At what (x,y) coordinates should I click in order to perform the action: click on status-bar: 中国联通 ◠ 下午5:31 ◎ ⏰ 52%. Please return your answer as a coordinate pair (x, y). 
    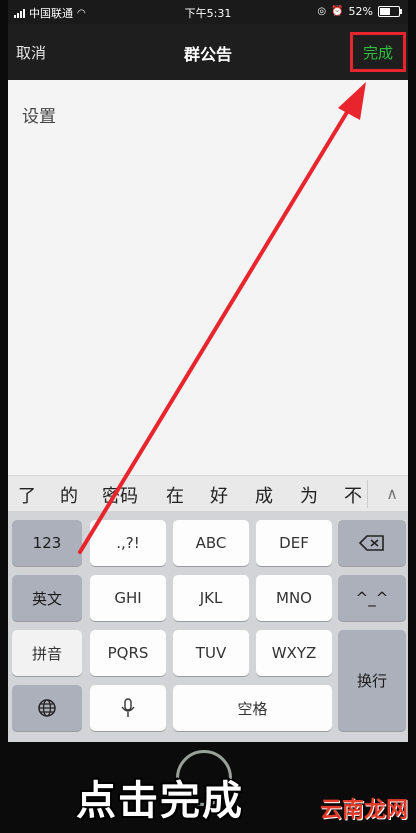
    Looking at the image, I should click on (208, 12).